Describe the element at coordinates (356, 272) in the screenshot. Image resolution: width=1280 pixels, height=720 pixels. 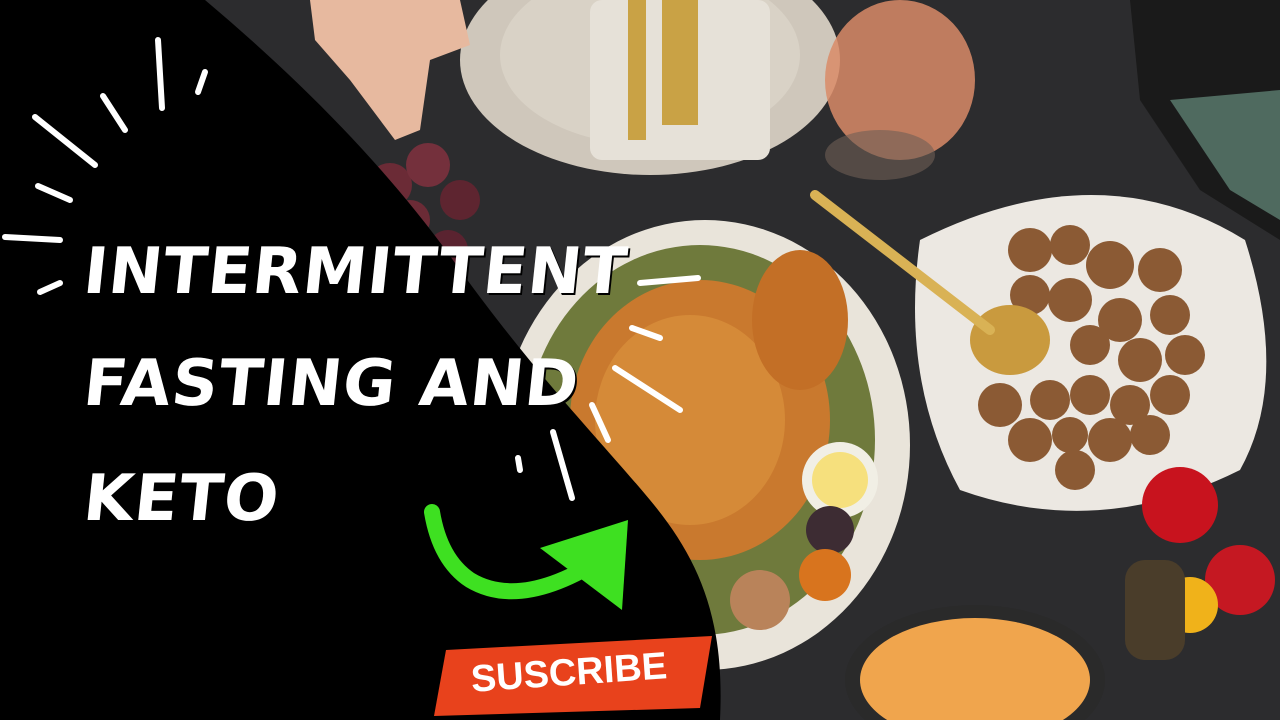
I see `title-line-1: INTERMITTENT` at that location.